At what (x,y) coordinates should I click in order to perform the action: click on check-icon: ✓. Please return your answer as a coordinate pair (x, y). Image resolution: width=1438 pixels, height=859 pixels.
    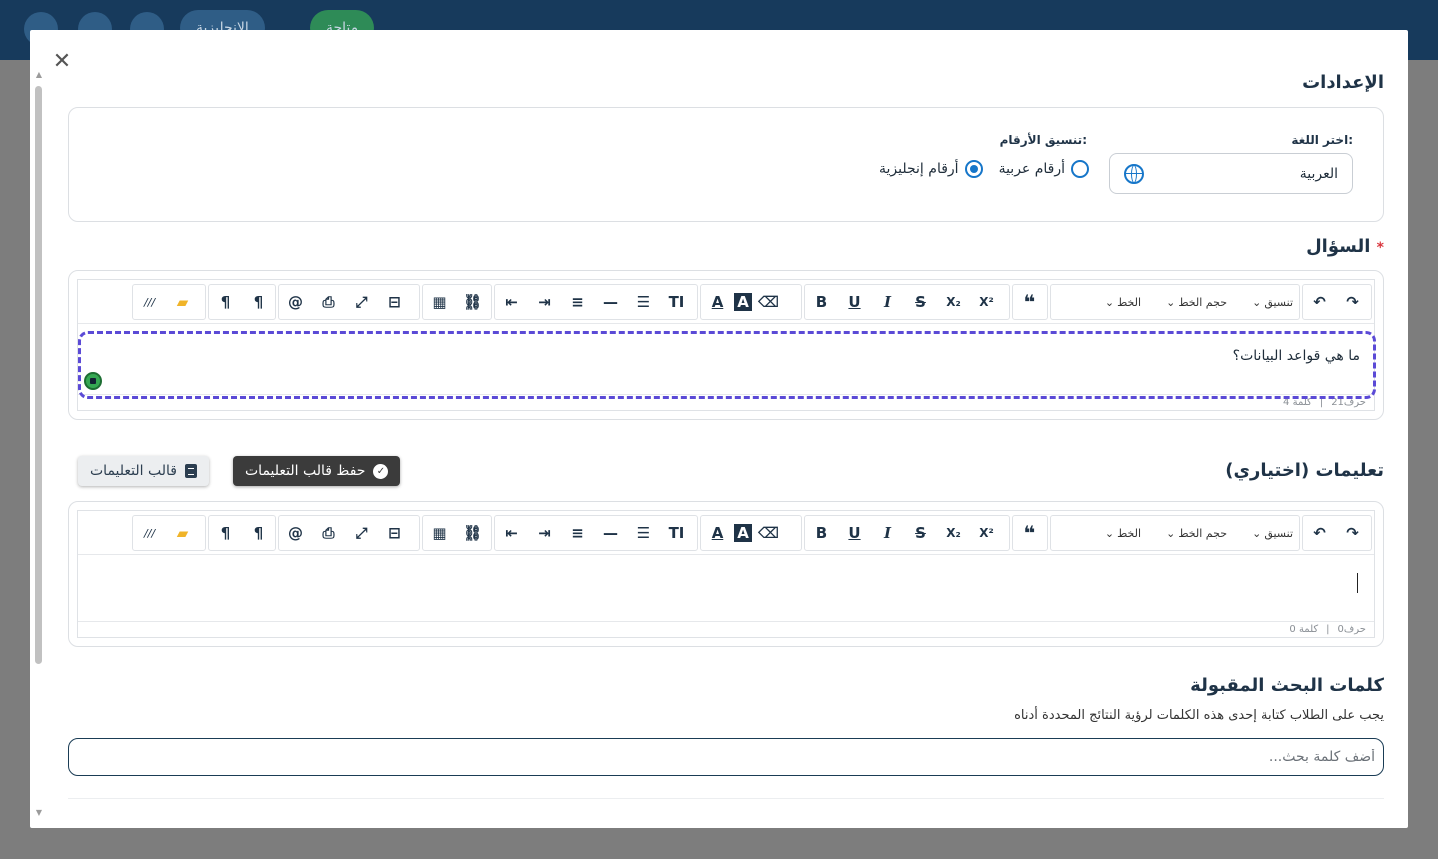
    Looking at the image, I should click on (381, 471).